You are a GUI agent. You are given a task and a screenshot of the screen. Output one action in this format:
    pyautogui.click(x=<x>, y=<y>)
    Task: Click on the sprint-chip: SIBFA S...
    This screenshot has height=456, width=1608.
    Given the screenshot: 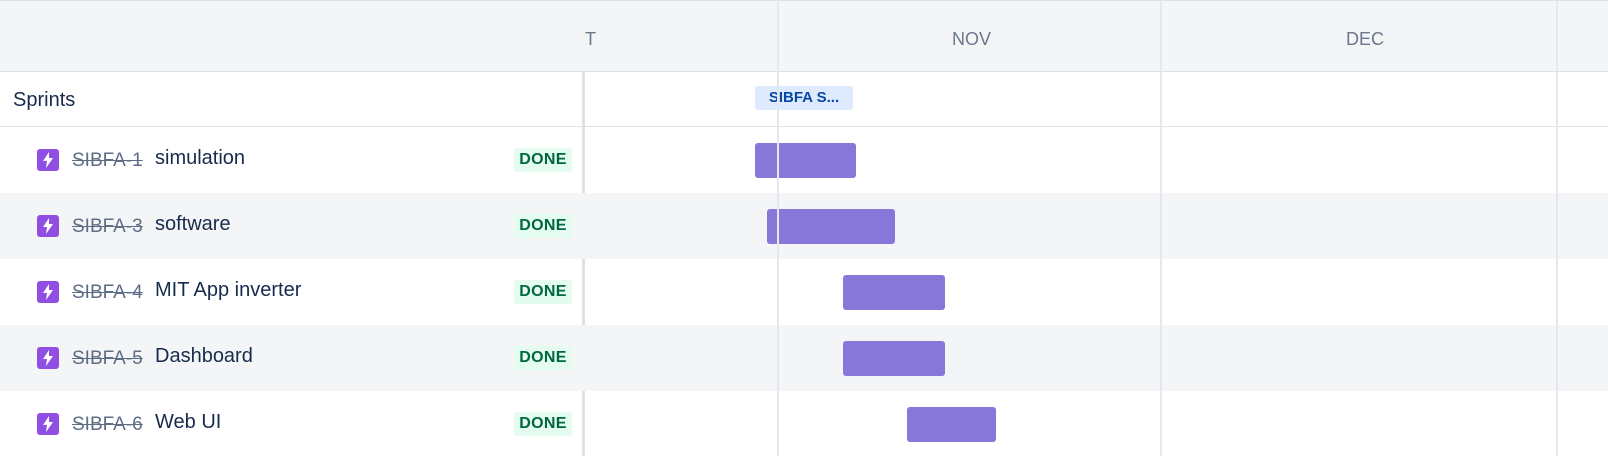 What is the action you would take?
    pyautogui.click(x=804, y=98)
    